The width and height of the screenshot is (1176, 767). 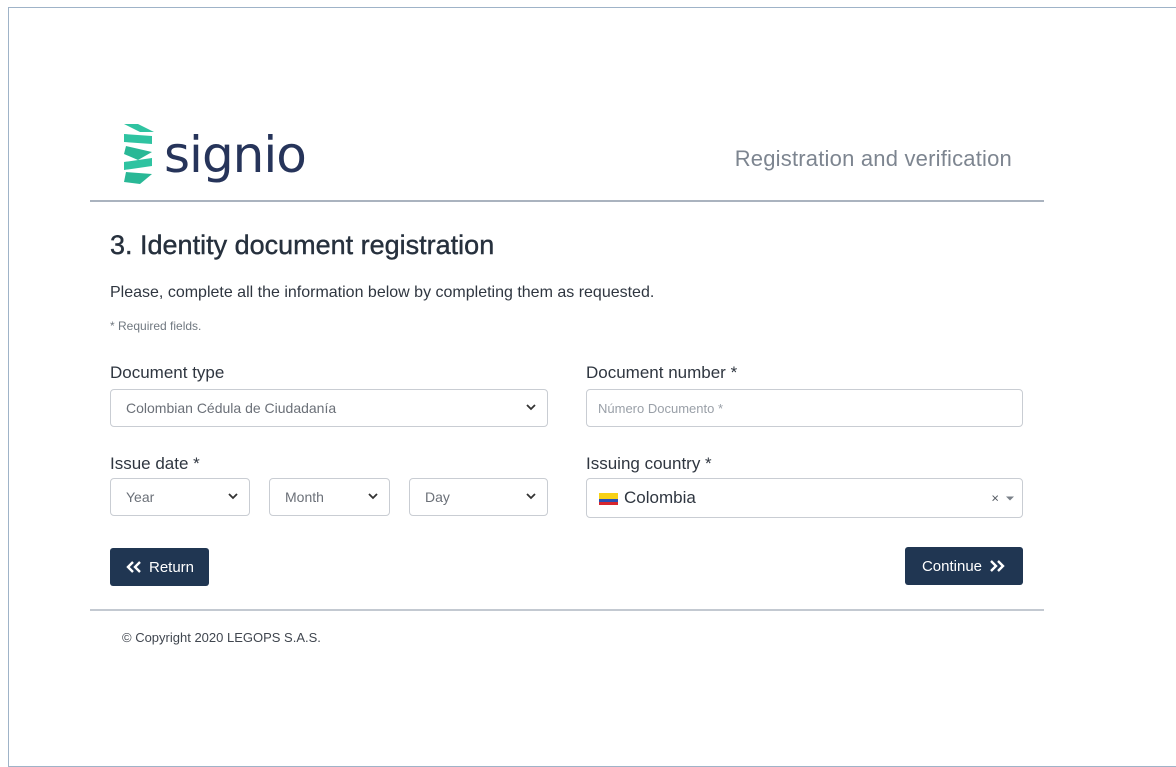 I want to click on document-number-input: Número Documento *, so click(x=804, y=408).